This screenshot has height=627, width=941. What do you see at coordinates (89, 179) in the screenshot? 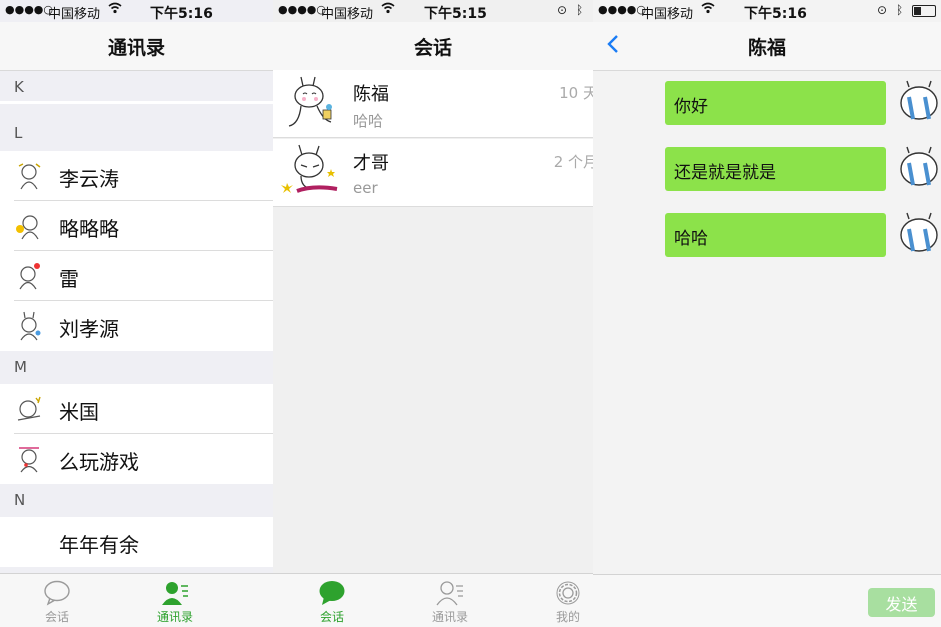
I see `contact-name: 李云涛` at bounding box center [89, 179].